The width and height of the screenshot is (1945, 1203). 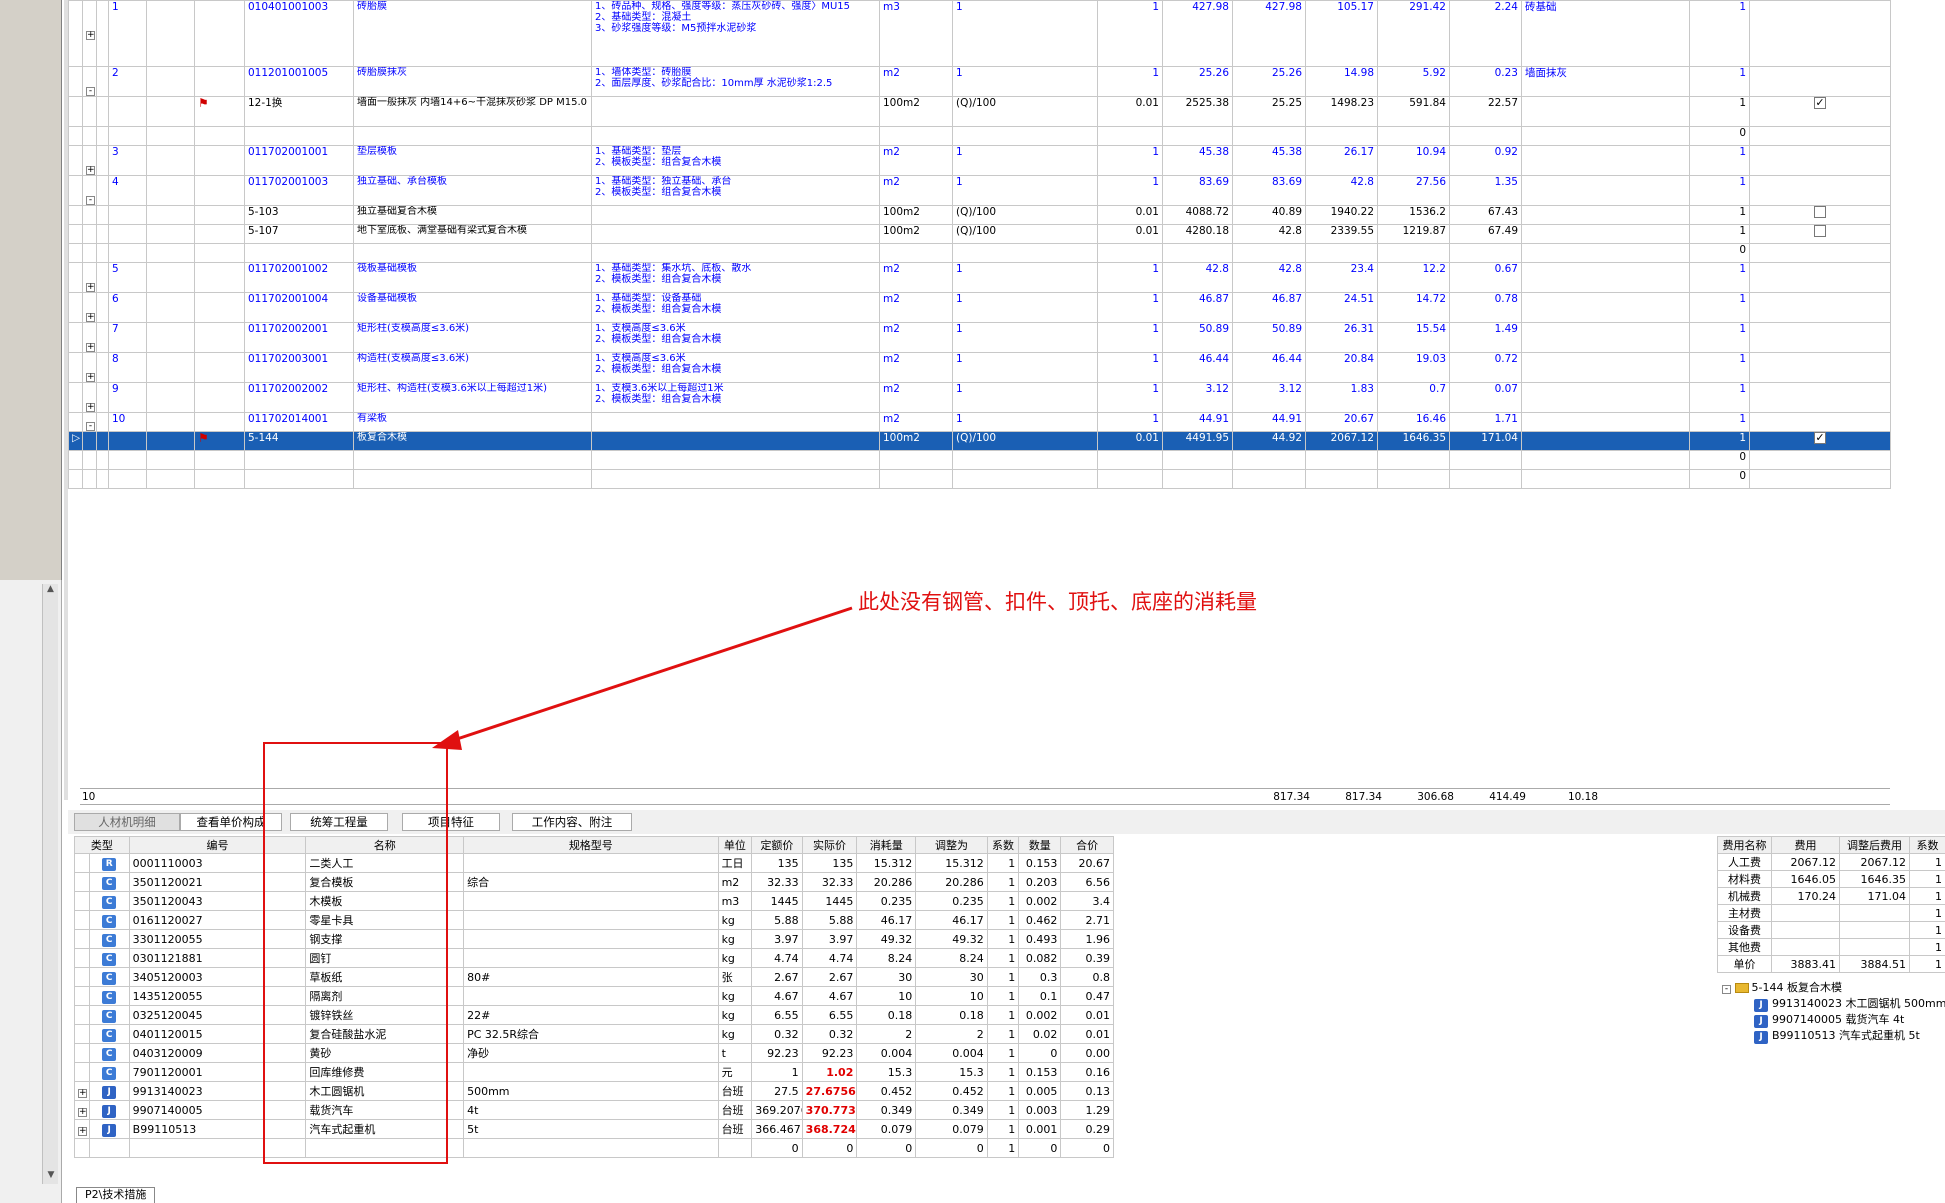 What do you see at coordinates (777, 863) in the screenshot?
I see `quota-price: 135` at bounding box center [777, 863].